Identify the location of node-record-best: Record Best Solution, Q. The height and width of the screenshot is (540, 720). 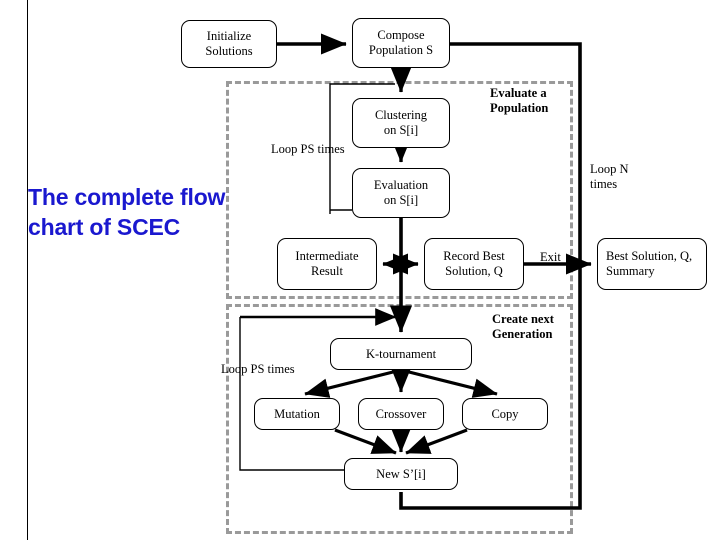
(474, 264).